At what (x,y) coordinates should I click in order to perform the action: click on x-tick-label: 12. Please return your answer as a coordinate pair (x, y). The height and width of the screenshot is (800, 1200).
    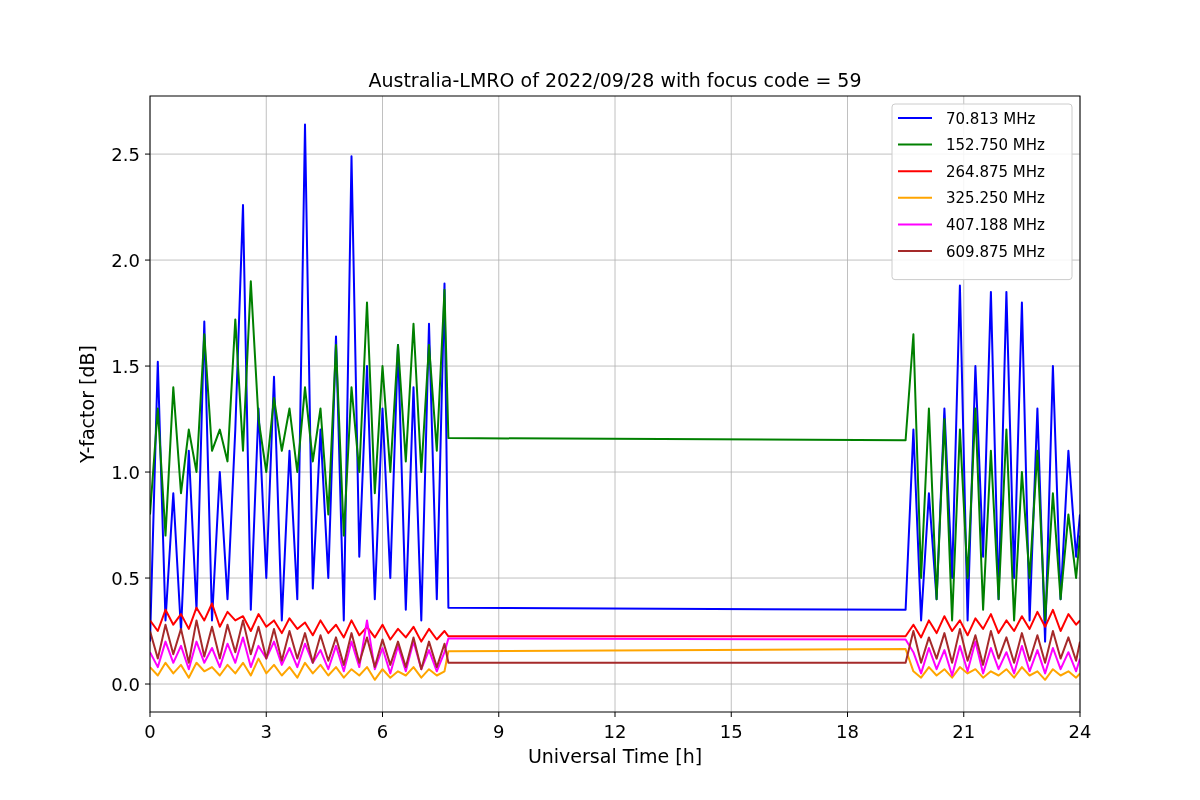
    Looking at the image, I should click on (615, 731).